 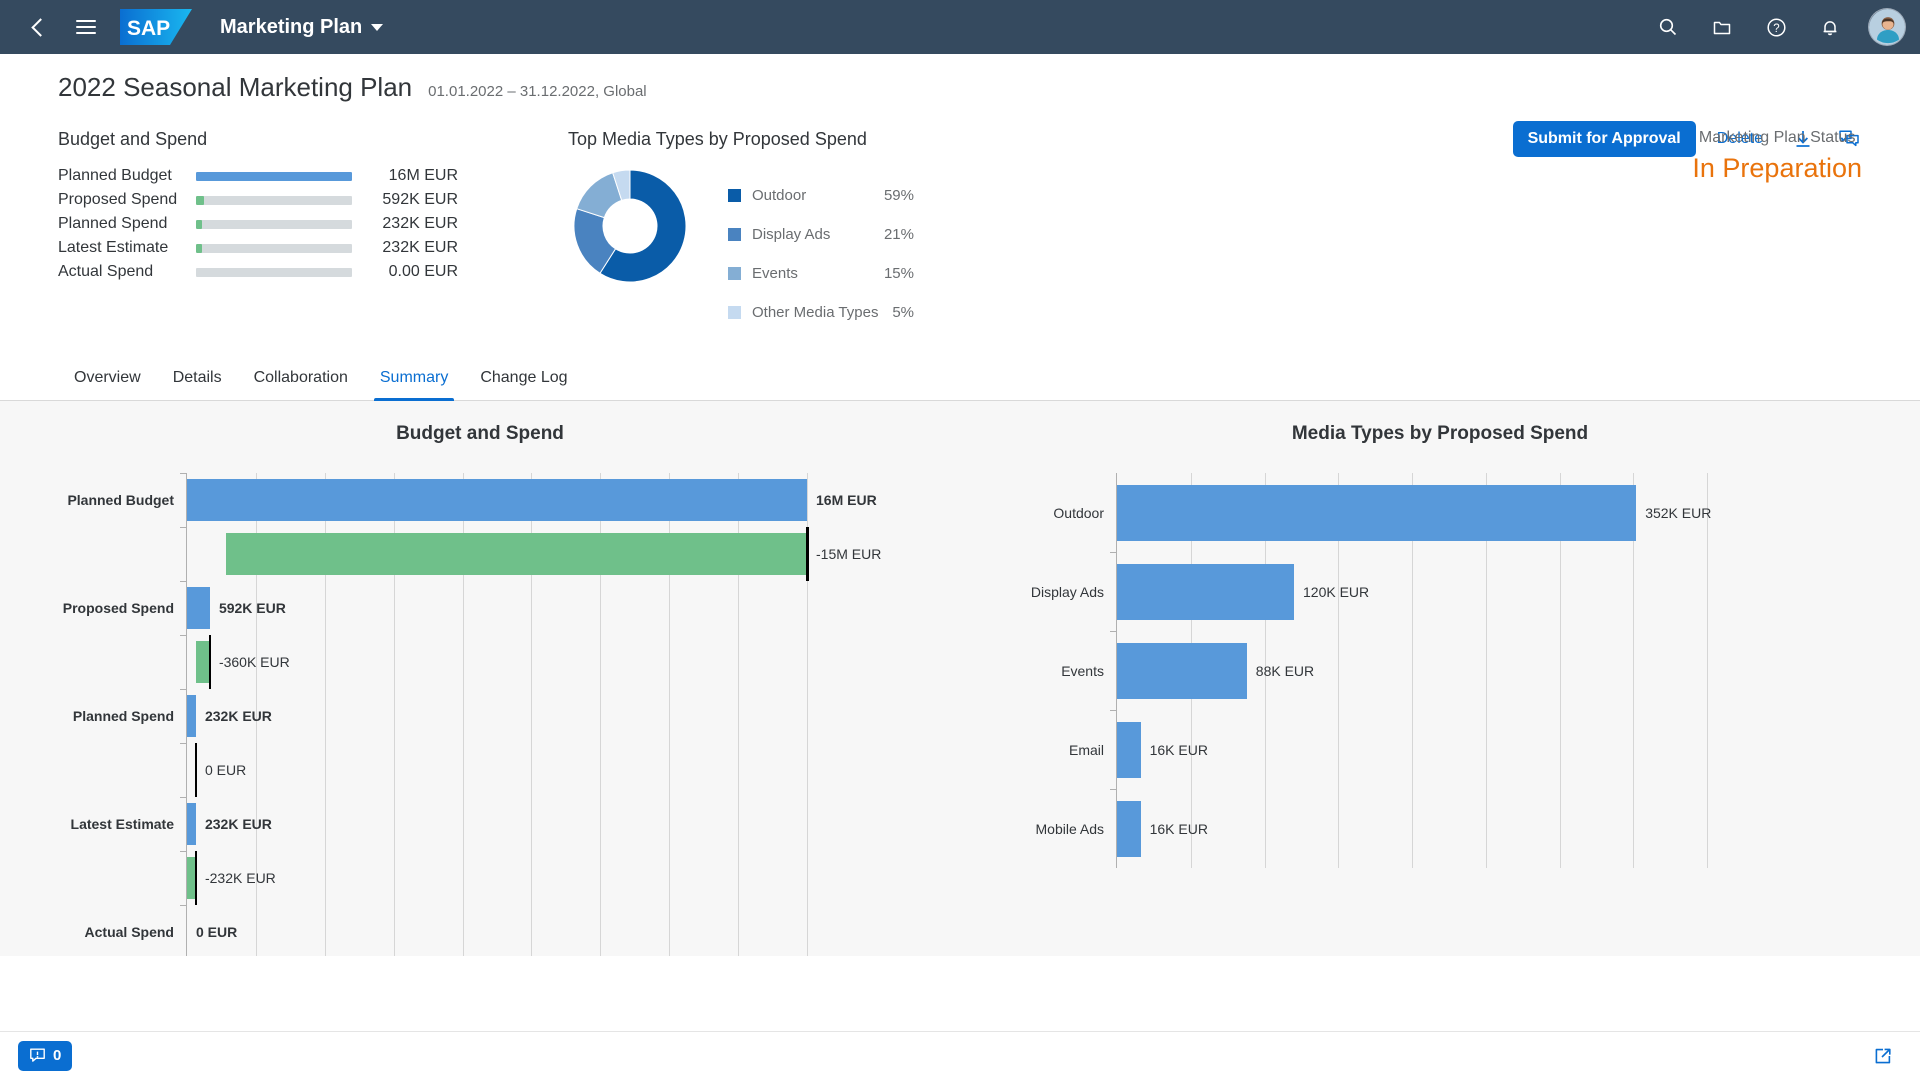 What do you see at coordinates (1336, 591) in the screenshot?
I see `bar-value-label: 120K EUR` at bounding box center [1336, 591].